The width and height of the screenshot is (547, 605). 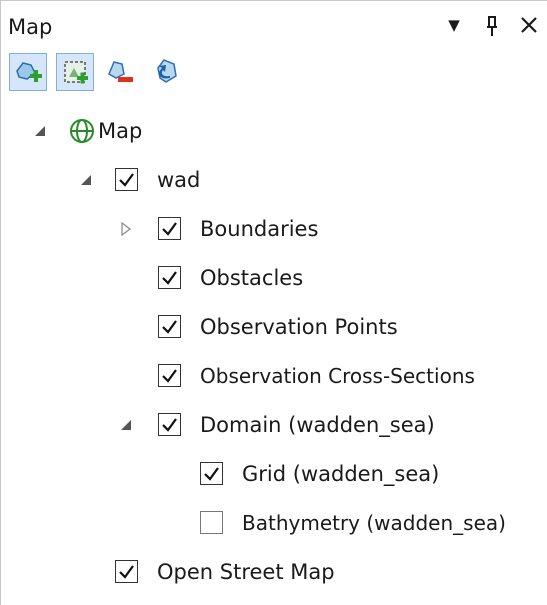 I want to click on tree-label: wad, so click(x=179, y=180).